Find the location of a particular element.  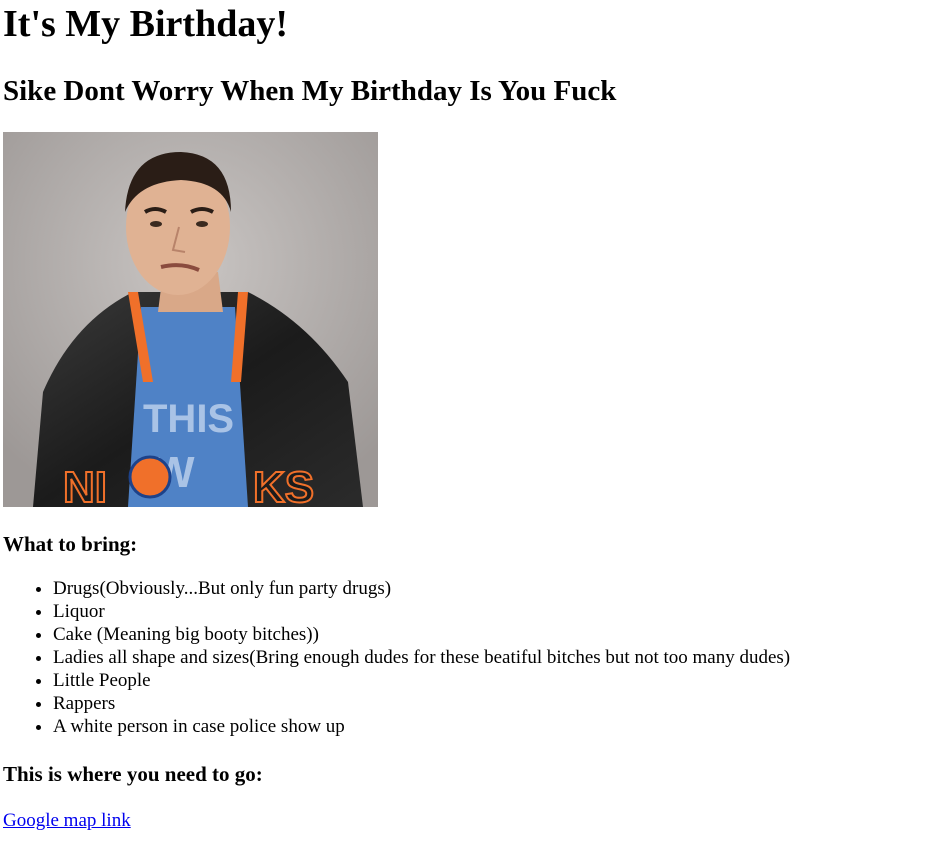

svg-text: THIS is located at coordinates (188, 419).